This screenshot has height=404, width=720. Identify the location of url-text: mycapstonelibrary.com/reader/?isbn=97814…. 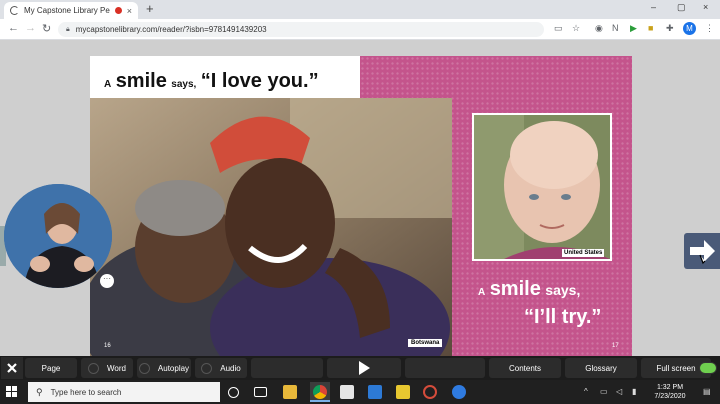
(171, 29).